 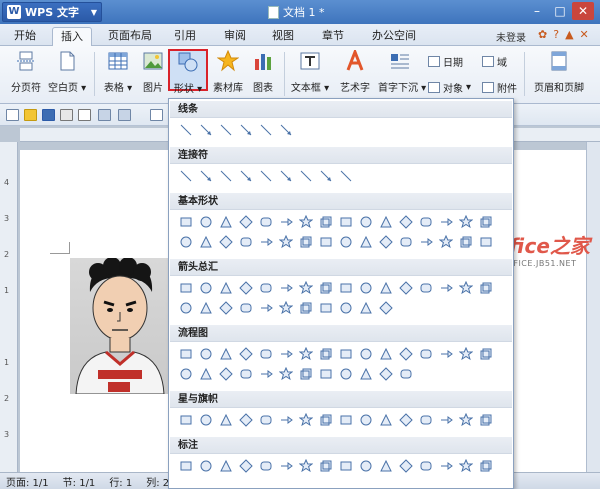 I want to click on shape-explosion1-icon, so click(x=185, y=419).